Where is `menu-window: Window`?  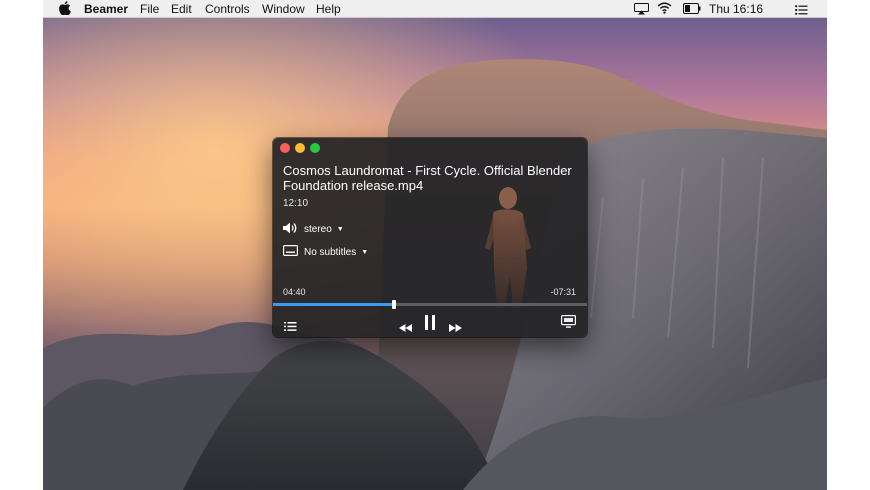 menu-window: Window is located at coordinates (283, 9).